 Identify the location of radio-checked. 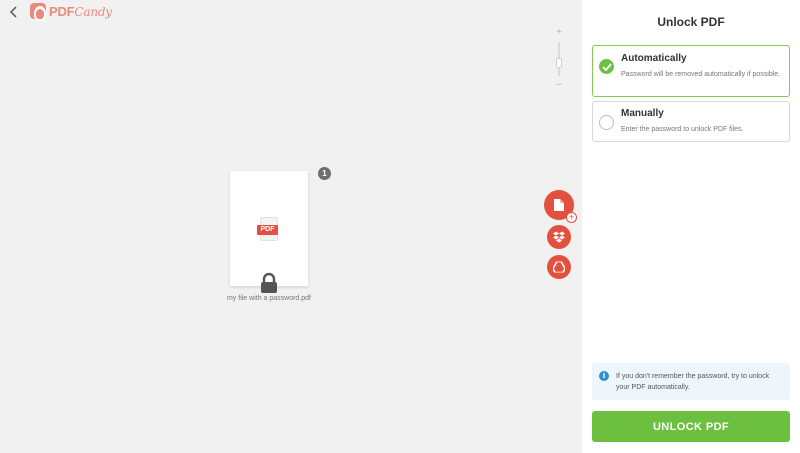
(606, 66).